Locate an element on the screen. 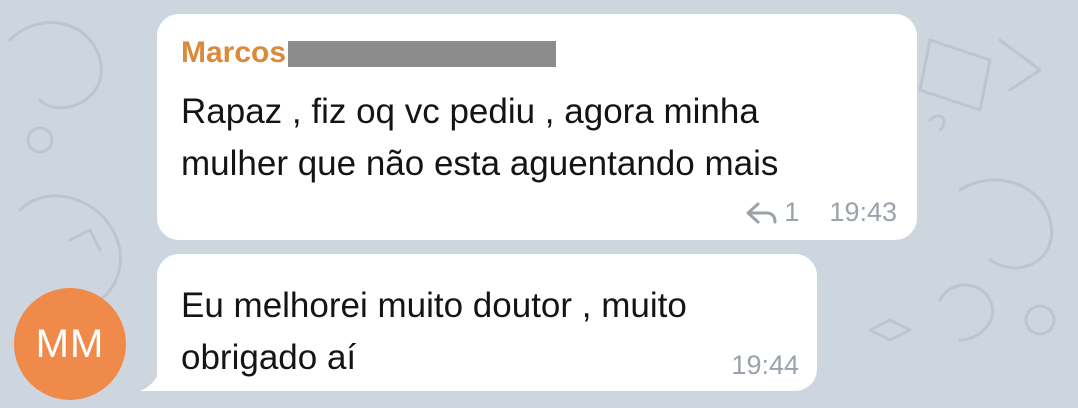 This screenshot has width=1078, height=408. sender-header: Marcos is located at coordinates (369, 53).